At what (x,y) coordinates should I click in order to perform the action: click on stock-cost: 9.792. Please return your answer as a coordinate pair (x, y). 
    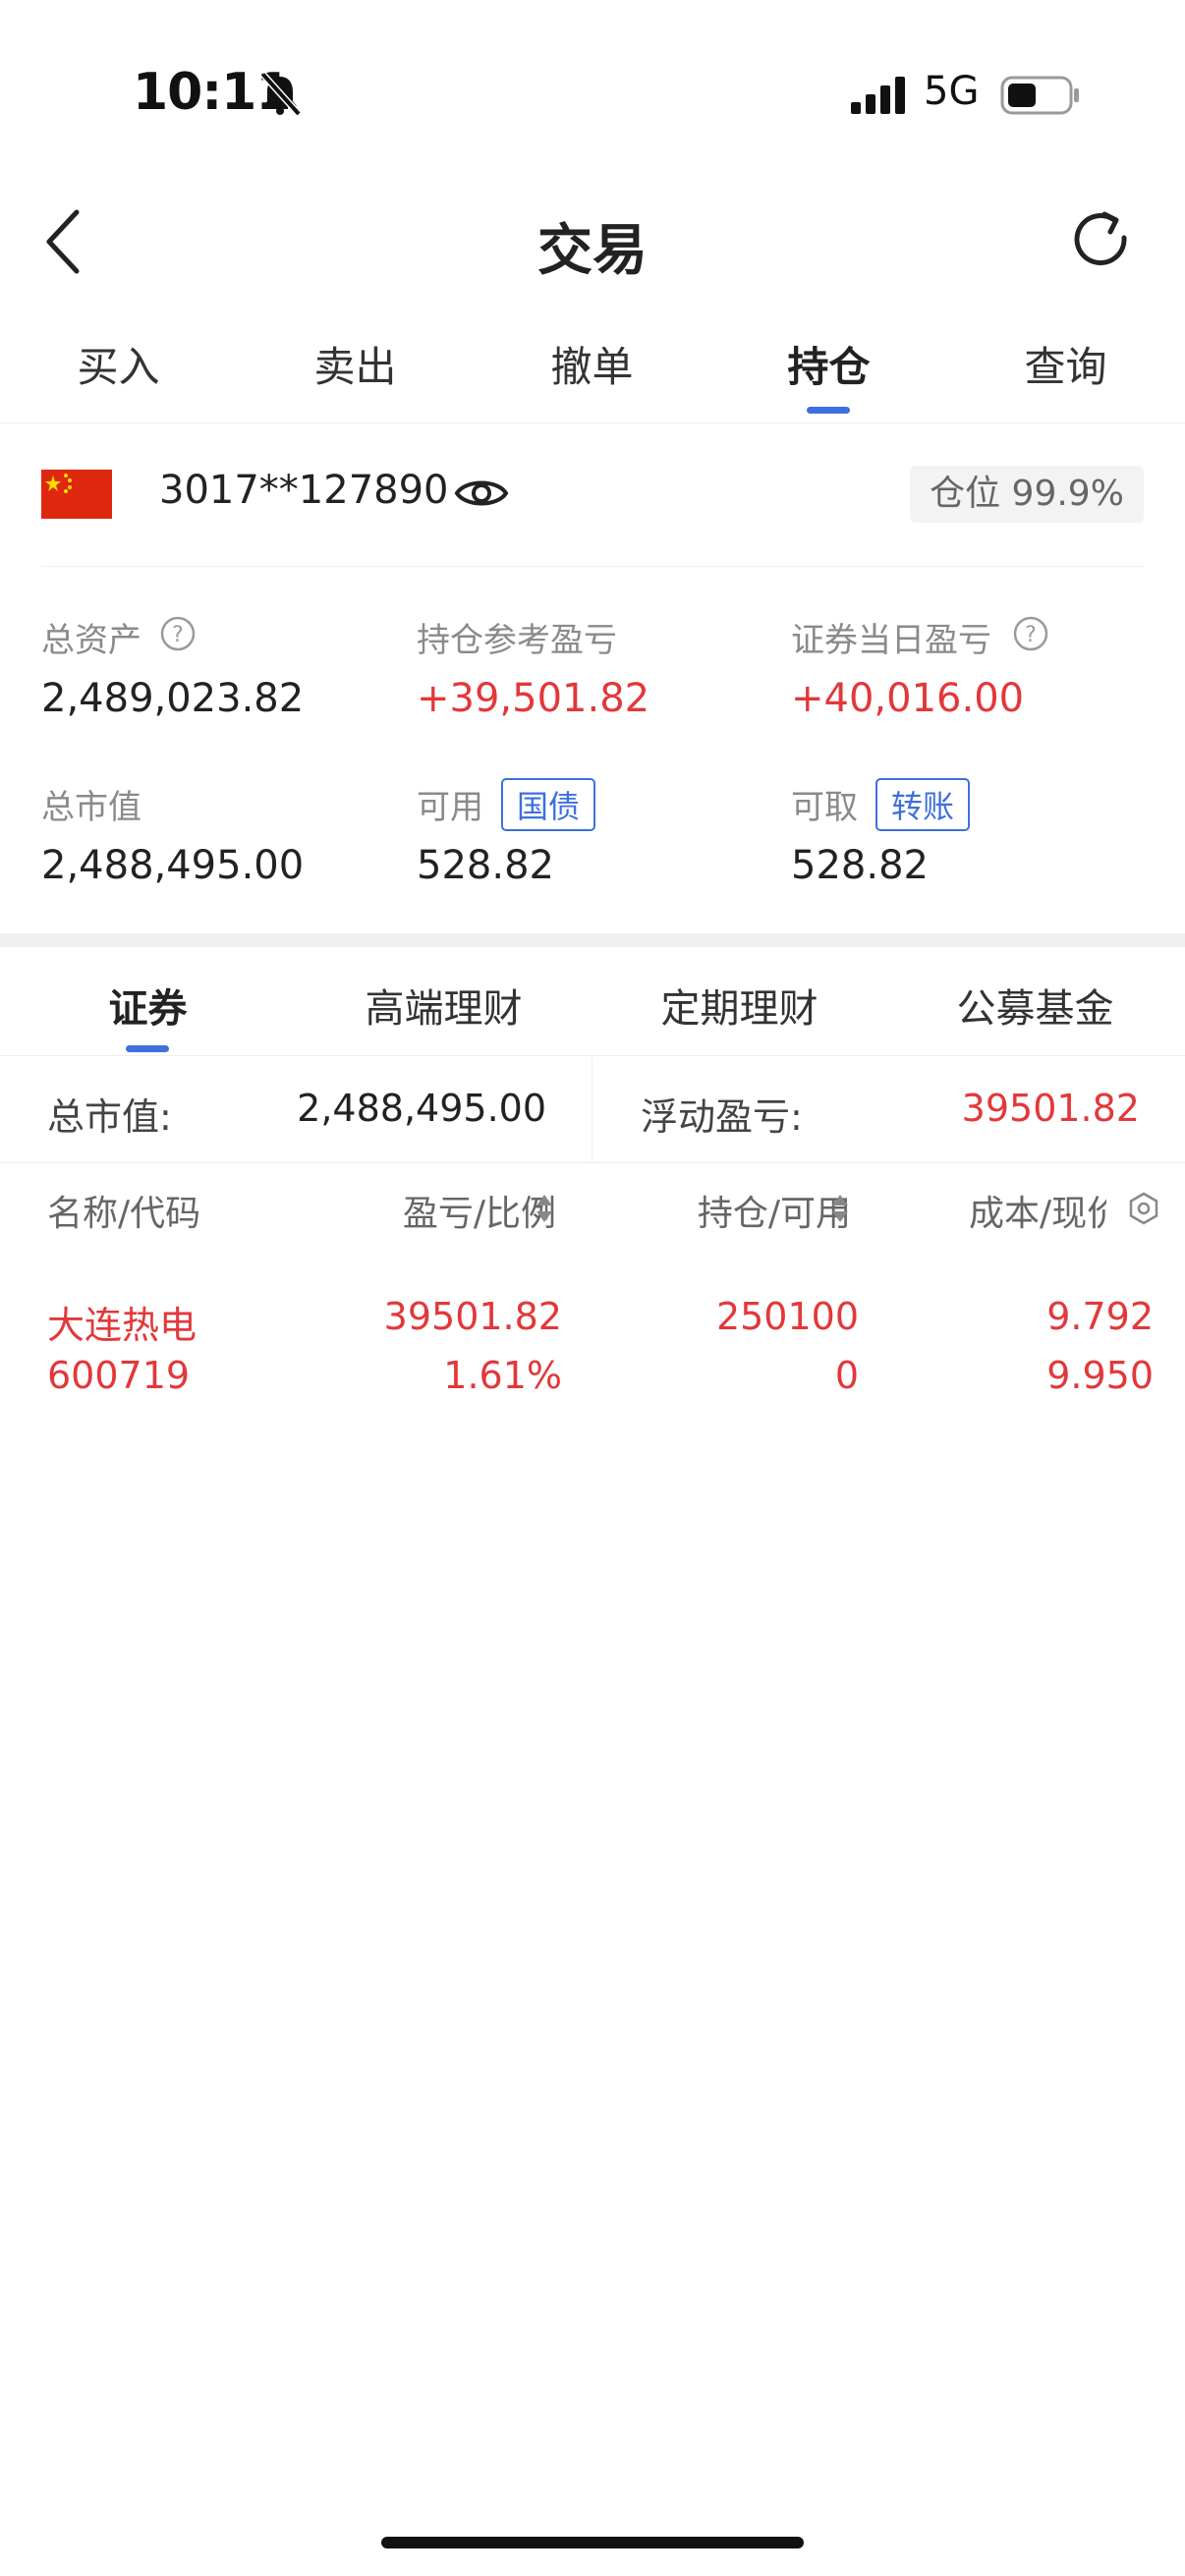
    Looking at the image, I should click on (1100, 1316).